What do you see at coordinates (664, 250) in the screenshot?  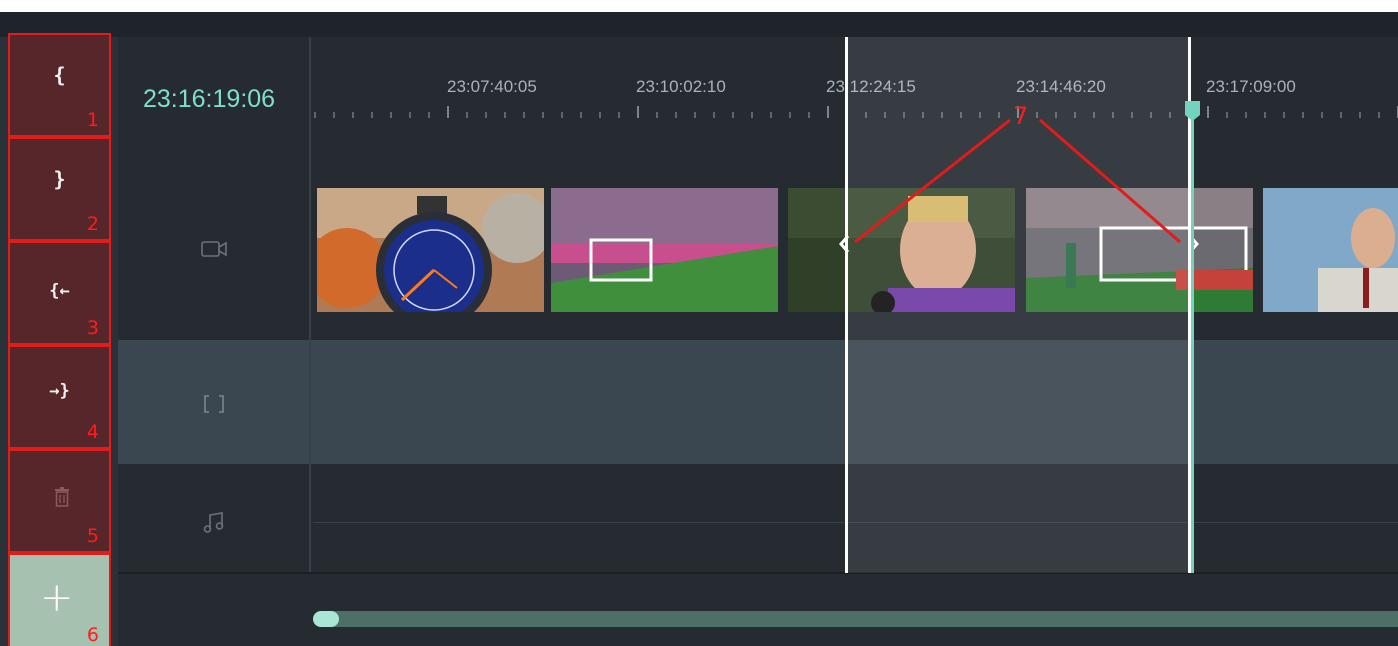 I see `clip-thumbnail-stadium` at bounding box center [664, 250].